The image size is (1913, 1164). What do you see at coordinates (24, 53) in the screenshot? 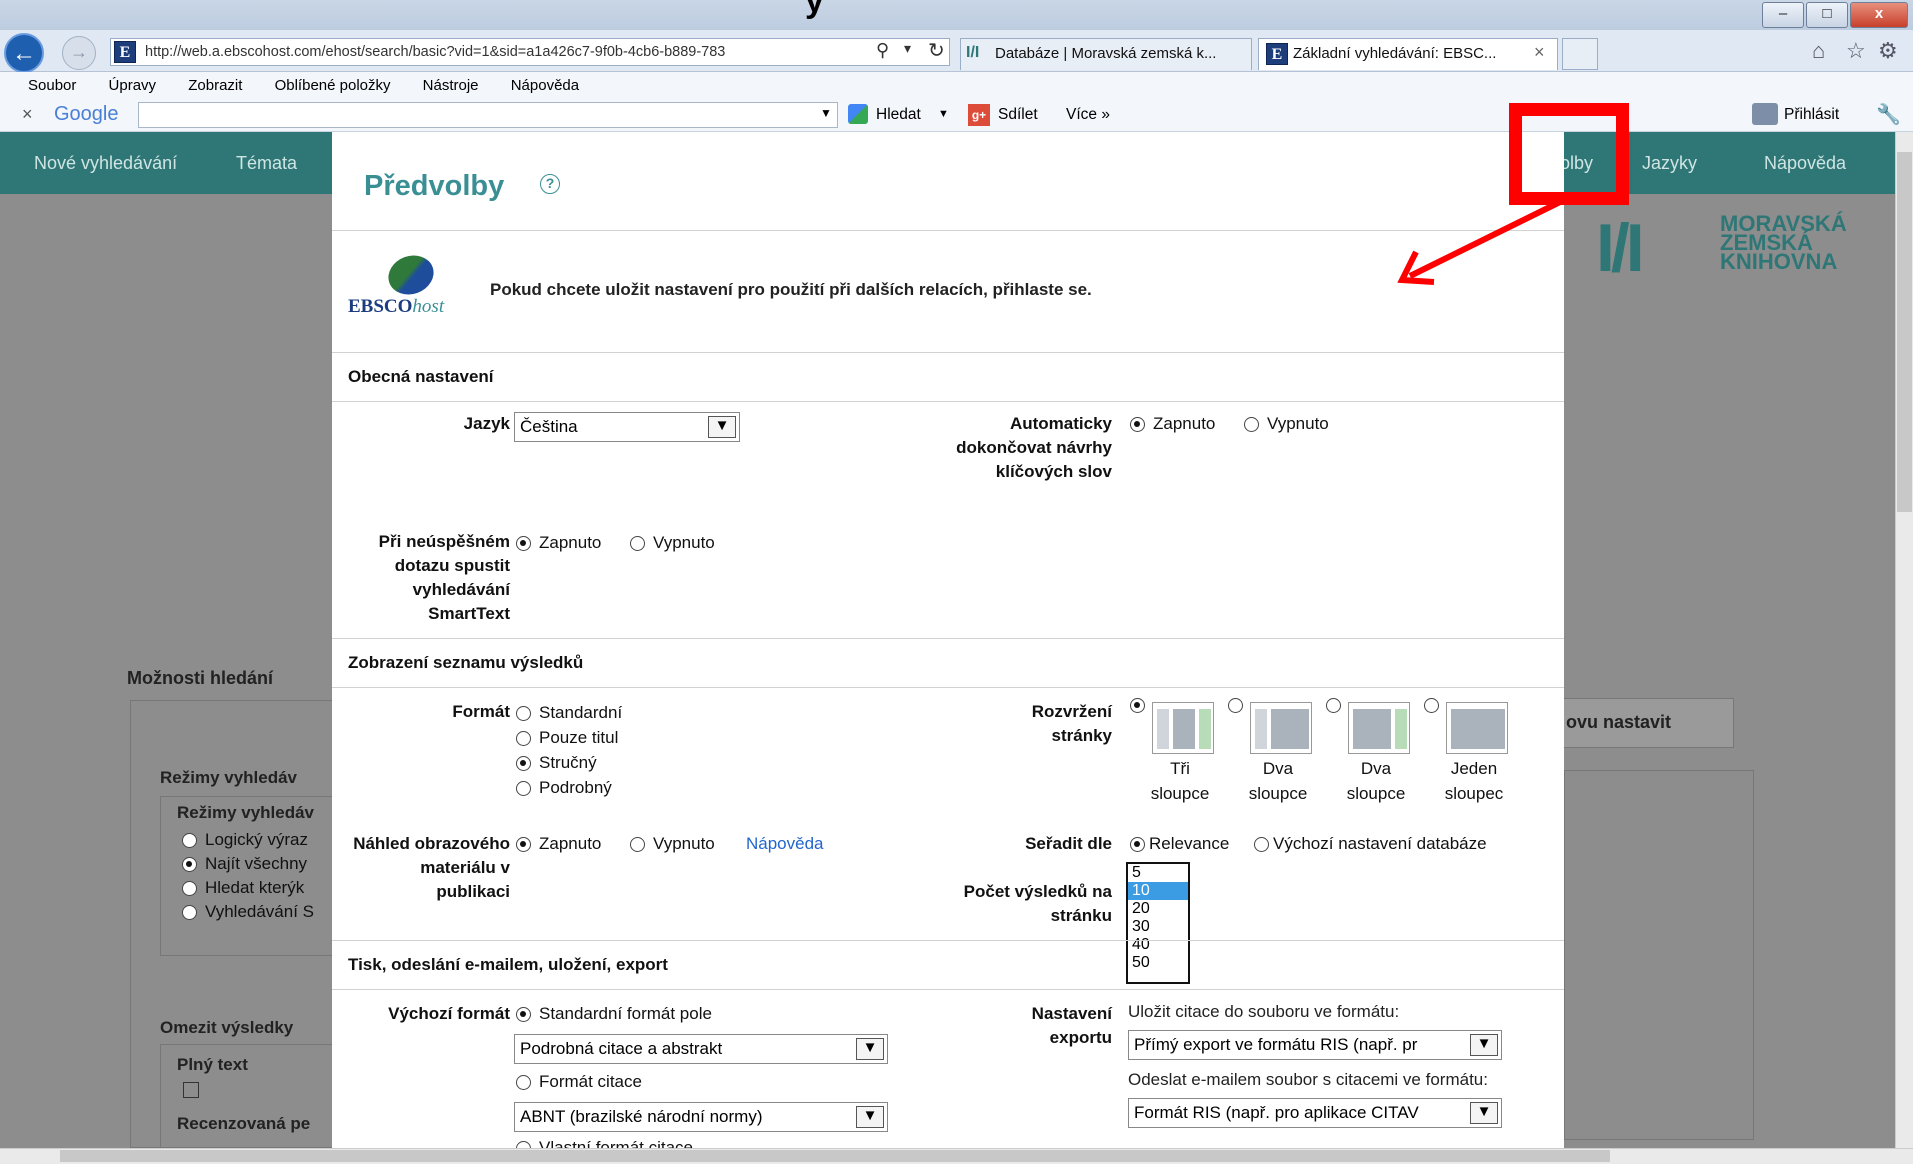
I see `back-arrow-icon: ←` at bounding box center [24, 53].